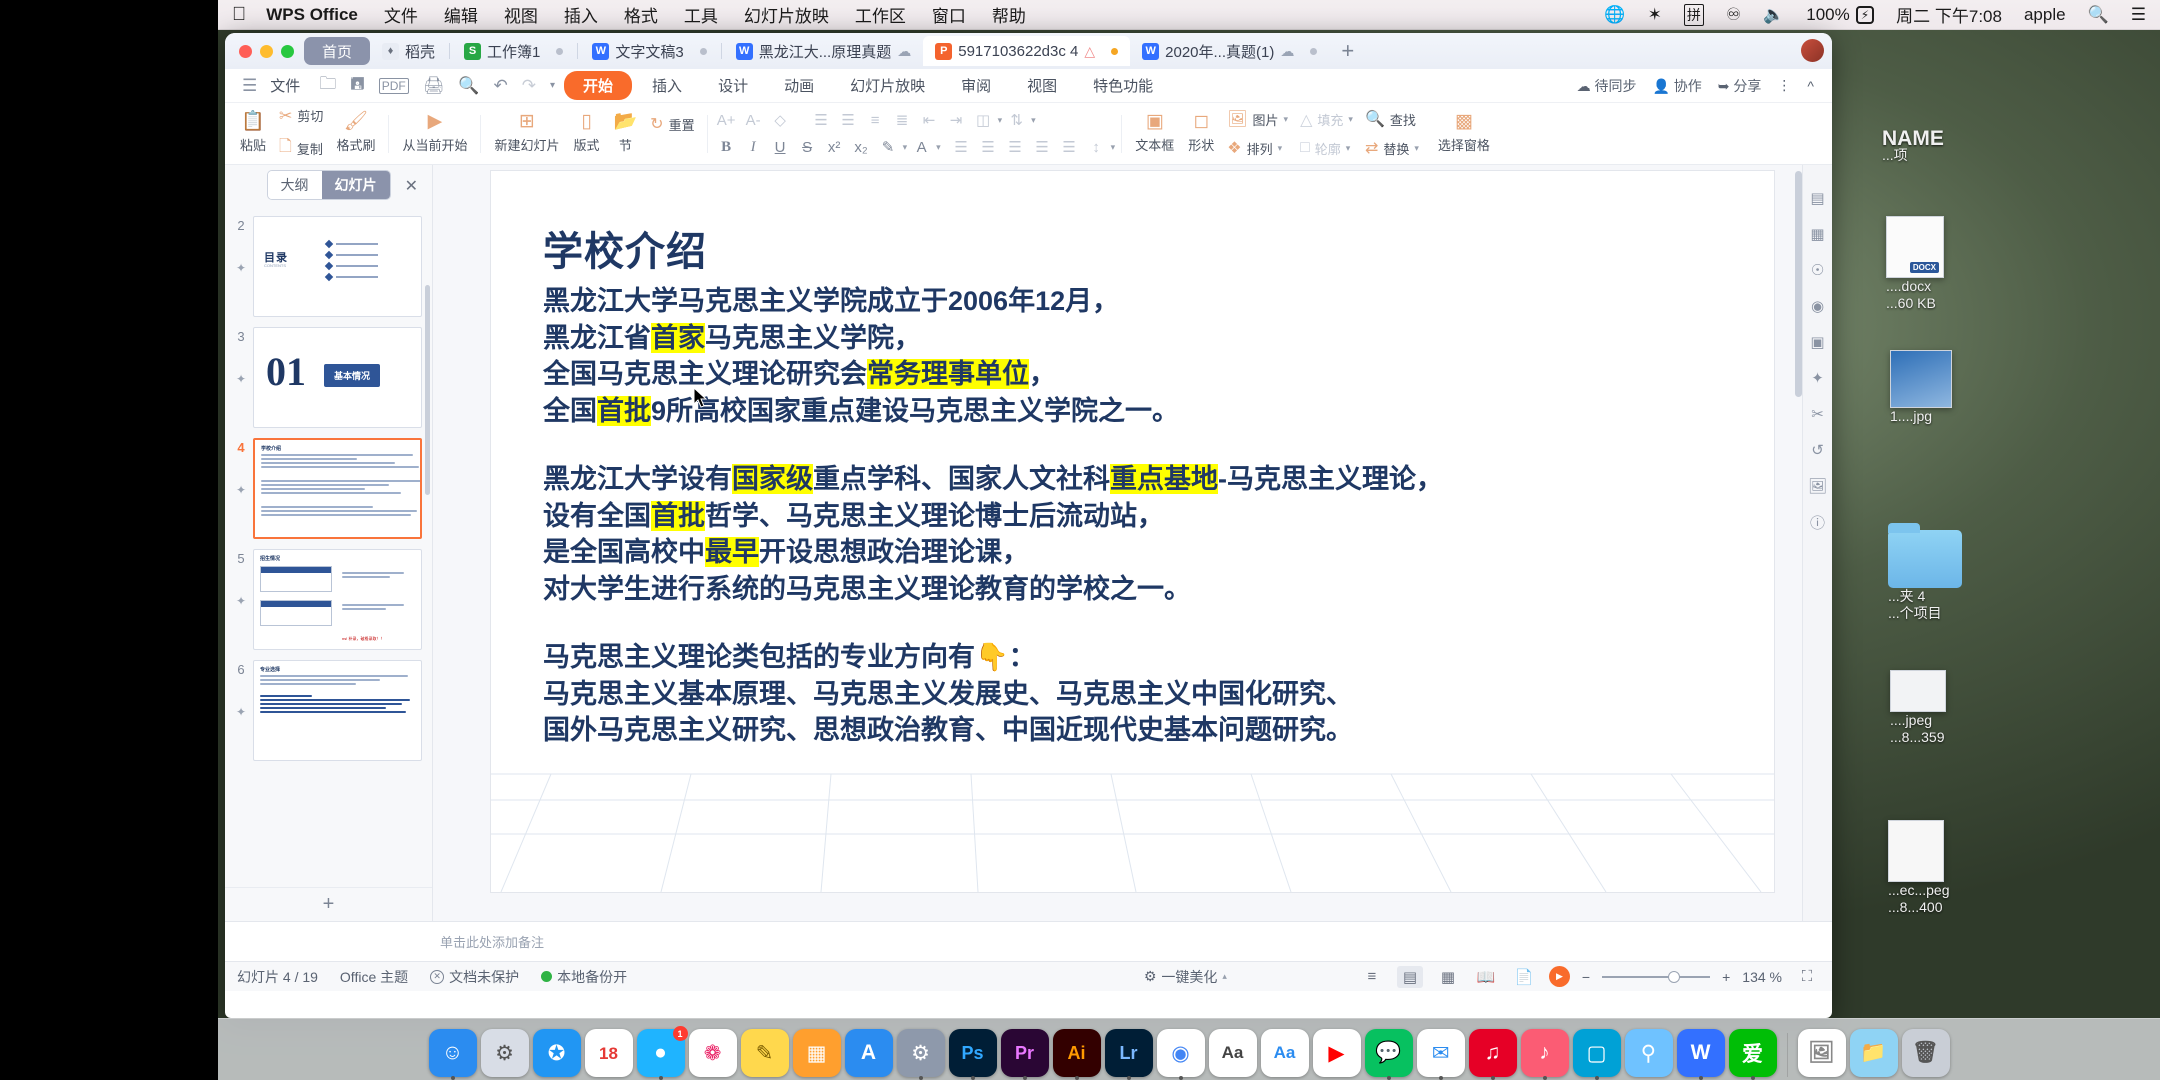 The width and height of the screenshot is (2160, 1080). What do you see at coordinates (1818, 198) in the screenshot?
I see `properties-icon: ▤` at bounding box center [1818, 198].